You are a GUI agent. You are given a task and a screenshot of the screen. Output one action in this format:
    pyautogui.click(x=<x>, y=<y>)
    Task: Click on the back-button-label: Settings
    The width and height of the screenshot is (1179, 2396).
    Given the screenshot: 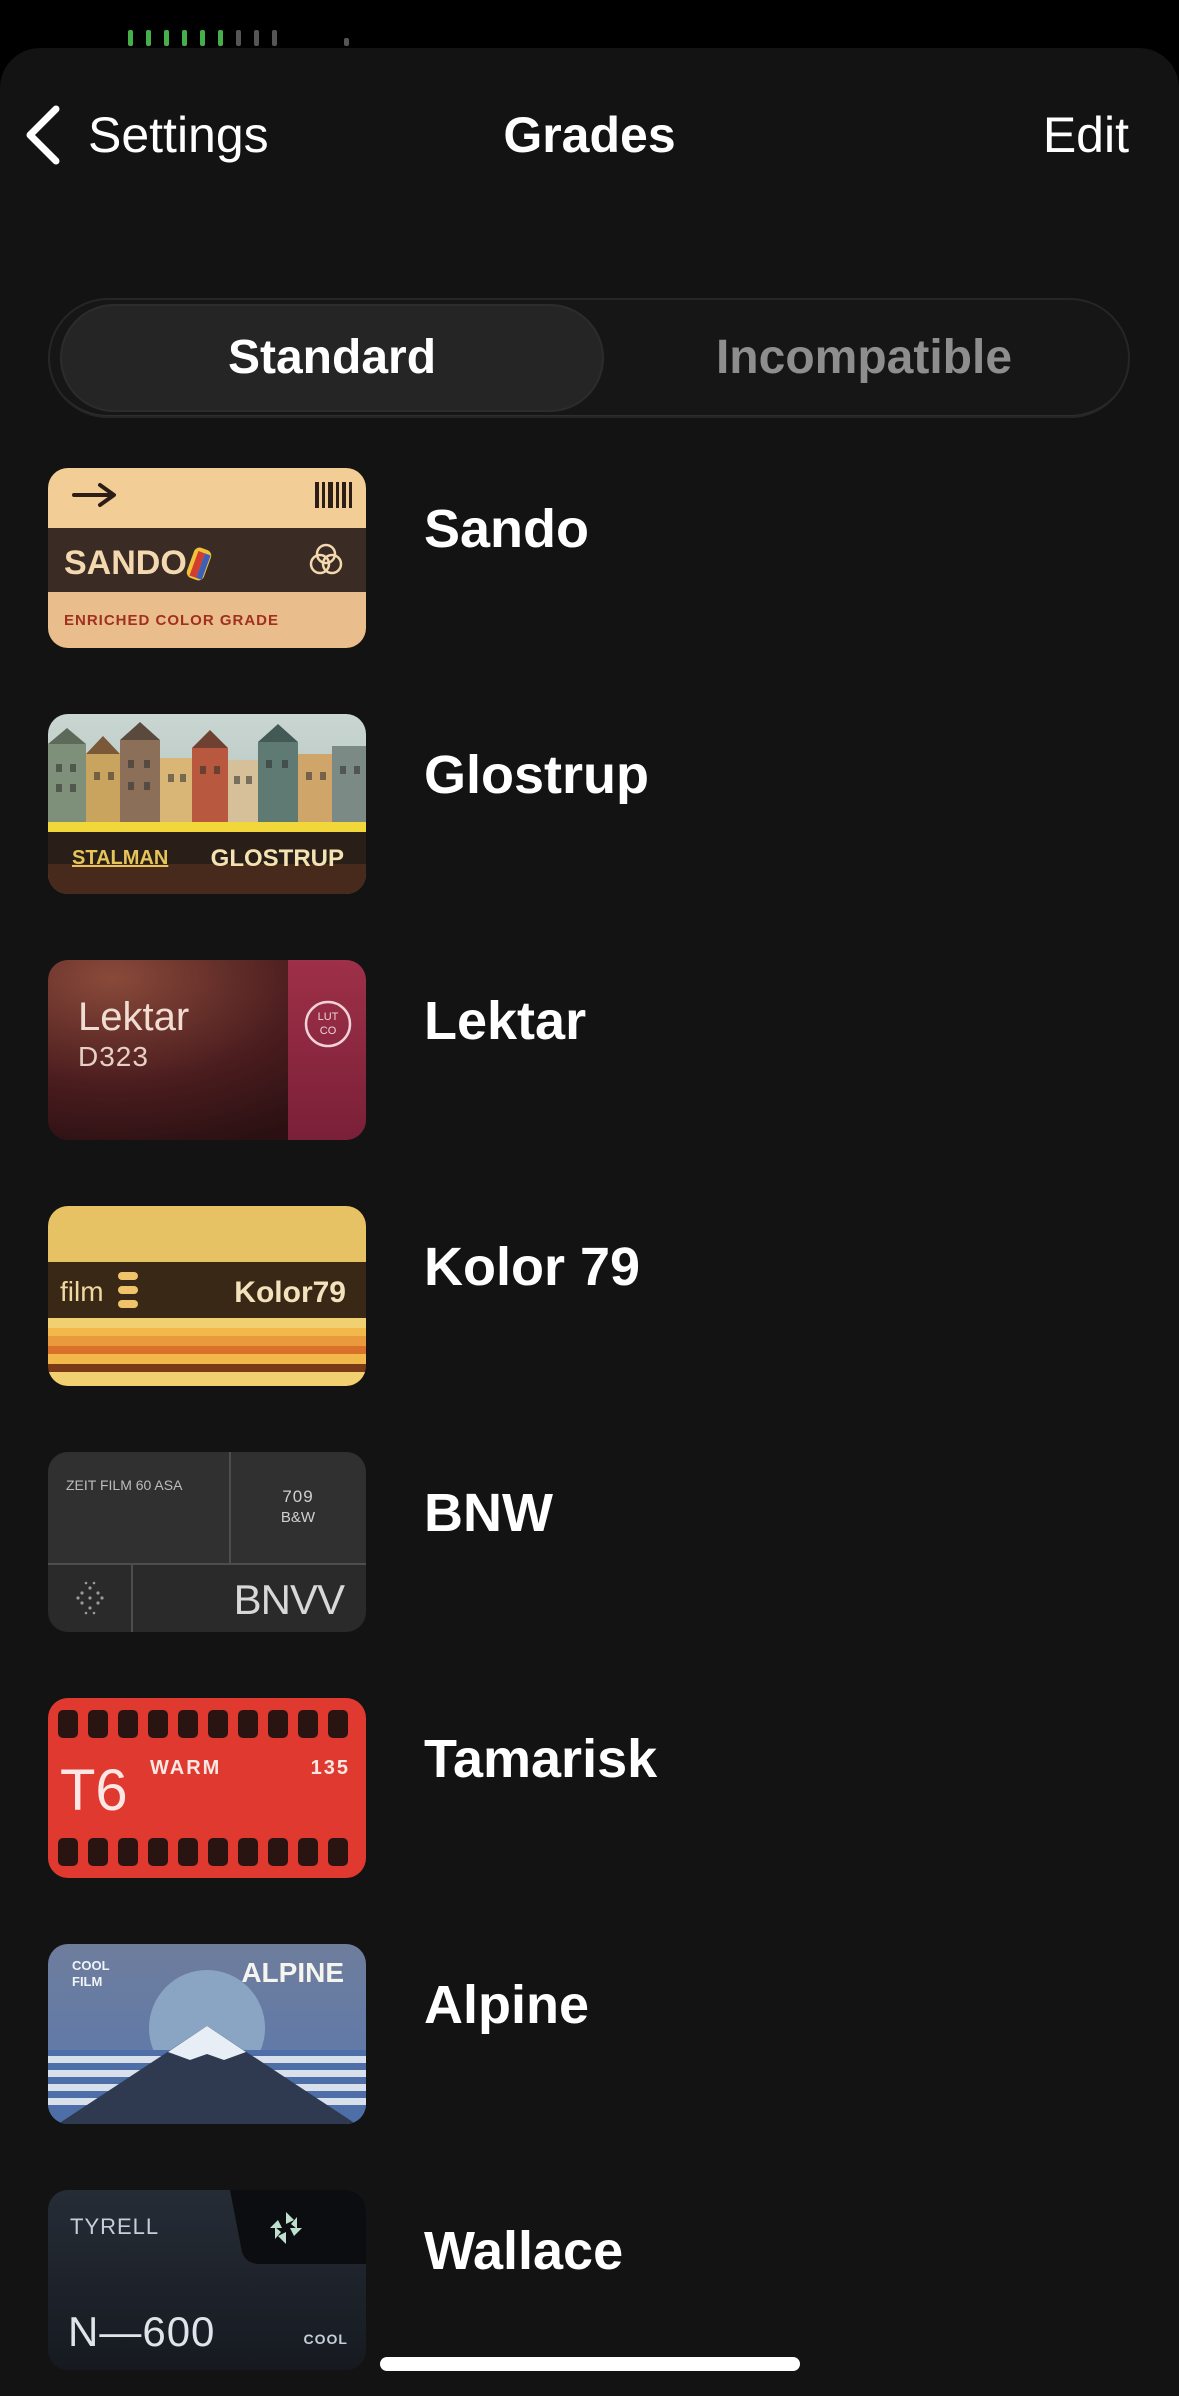 What is the action you would take?
    pyautogui.click(x=178, y=135)
    